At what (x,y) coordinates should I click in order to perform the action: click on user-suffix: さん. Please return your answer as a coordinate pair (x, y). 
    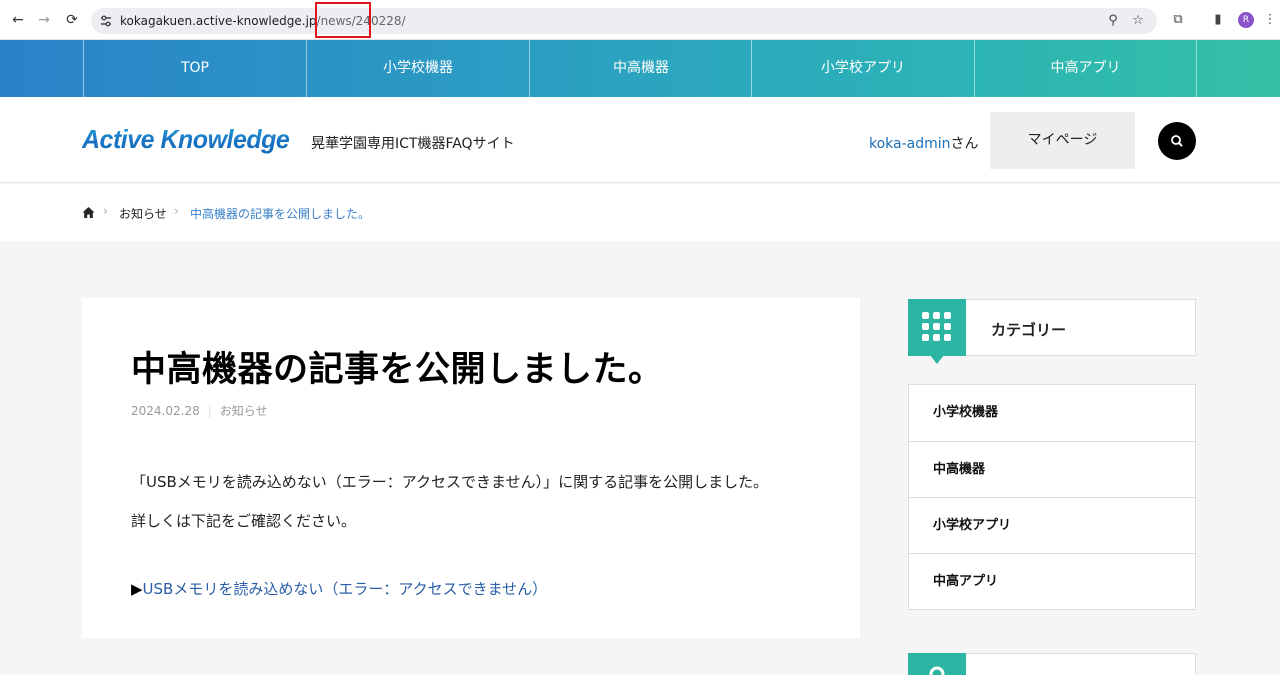
    Looking at the image, I should click on (964, 144).